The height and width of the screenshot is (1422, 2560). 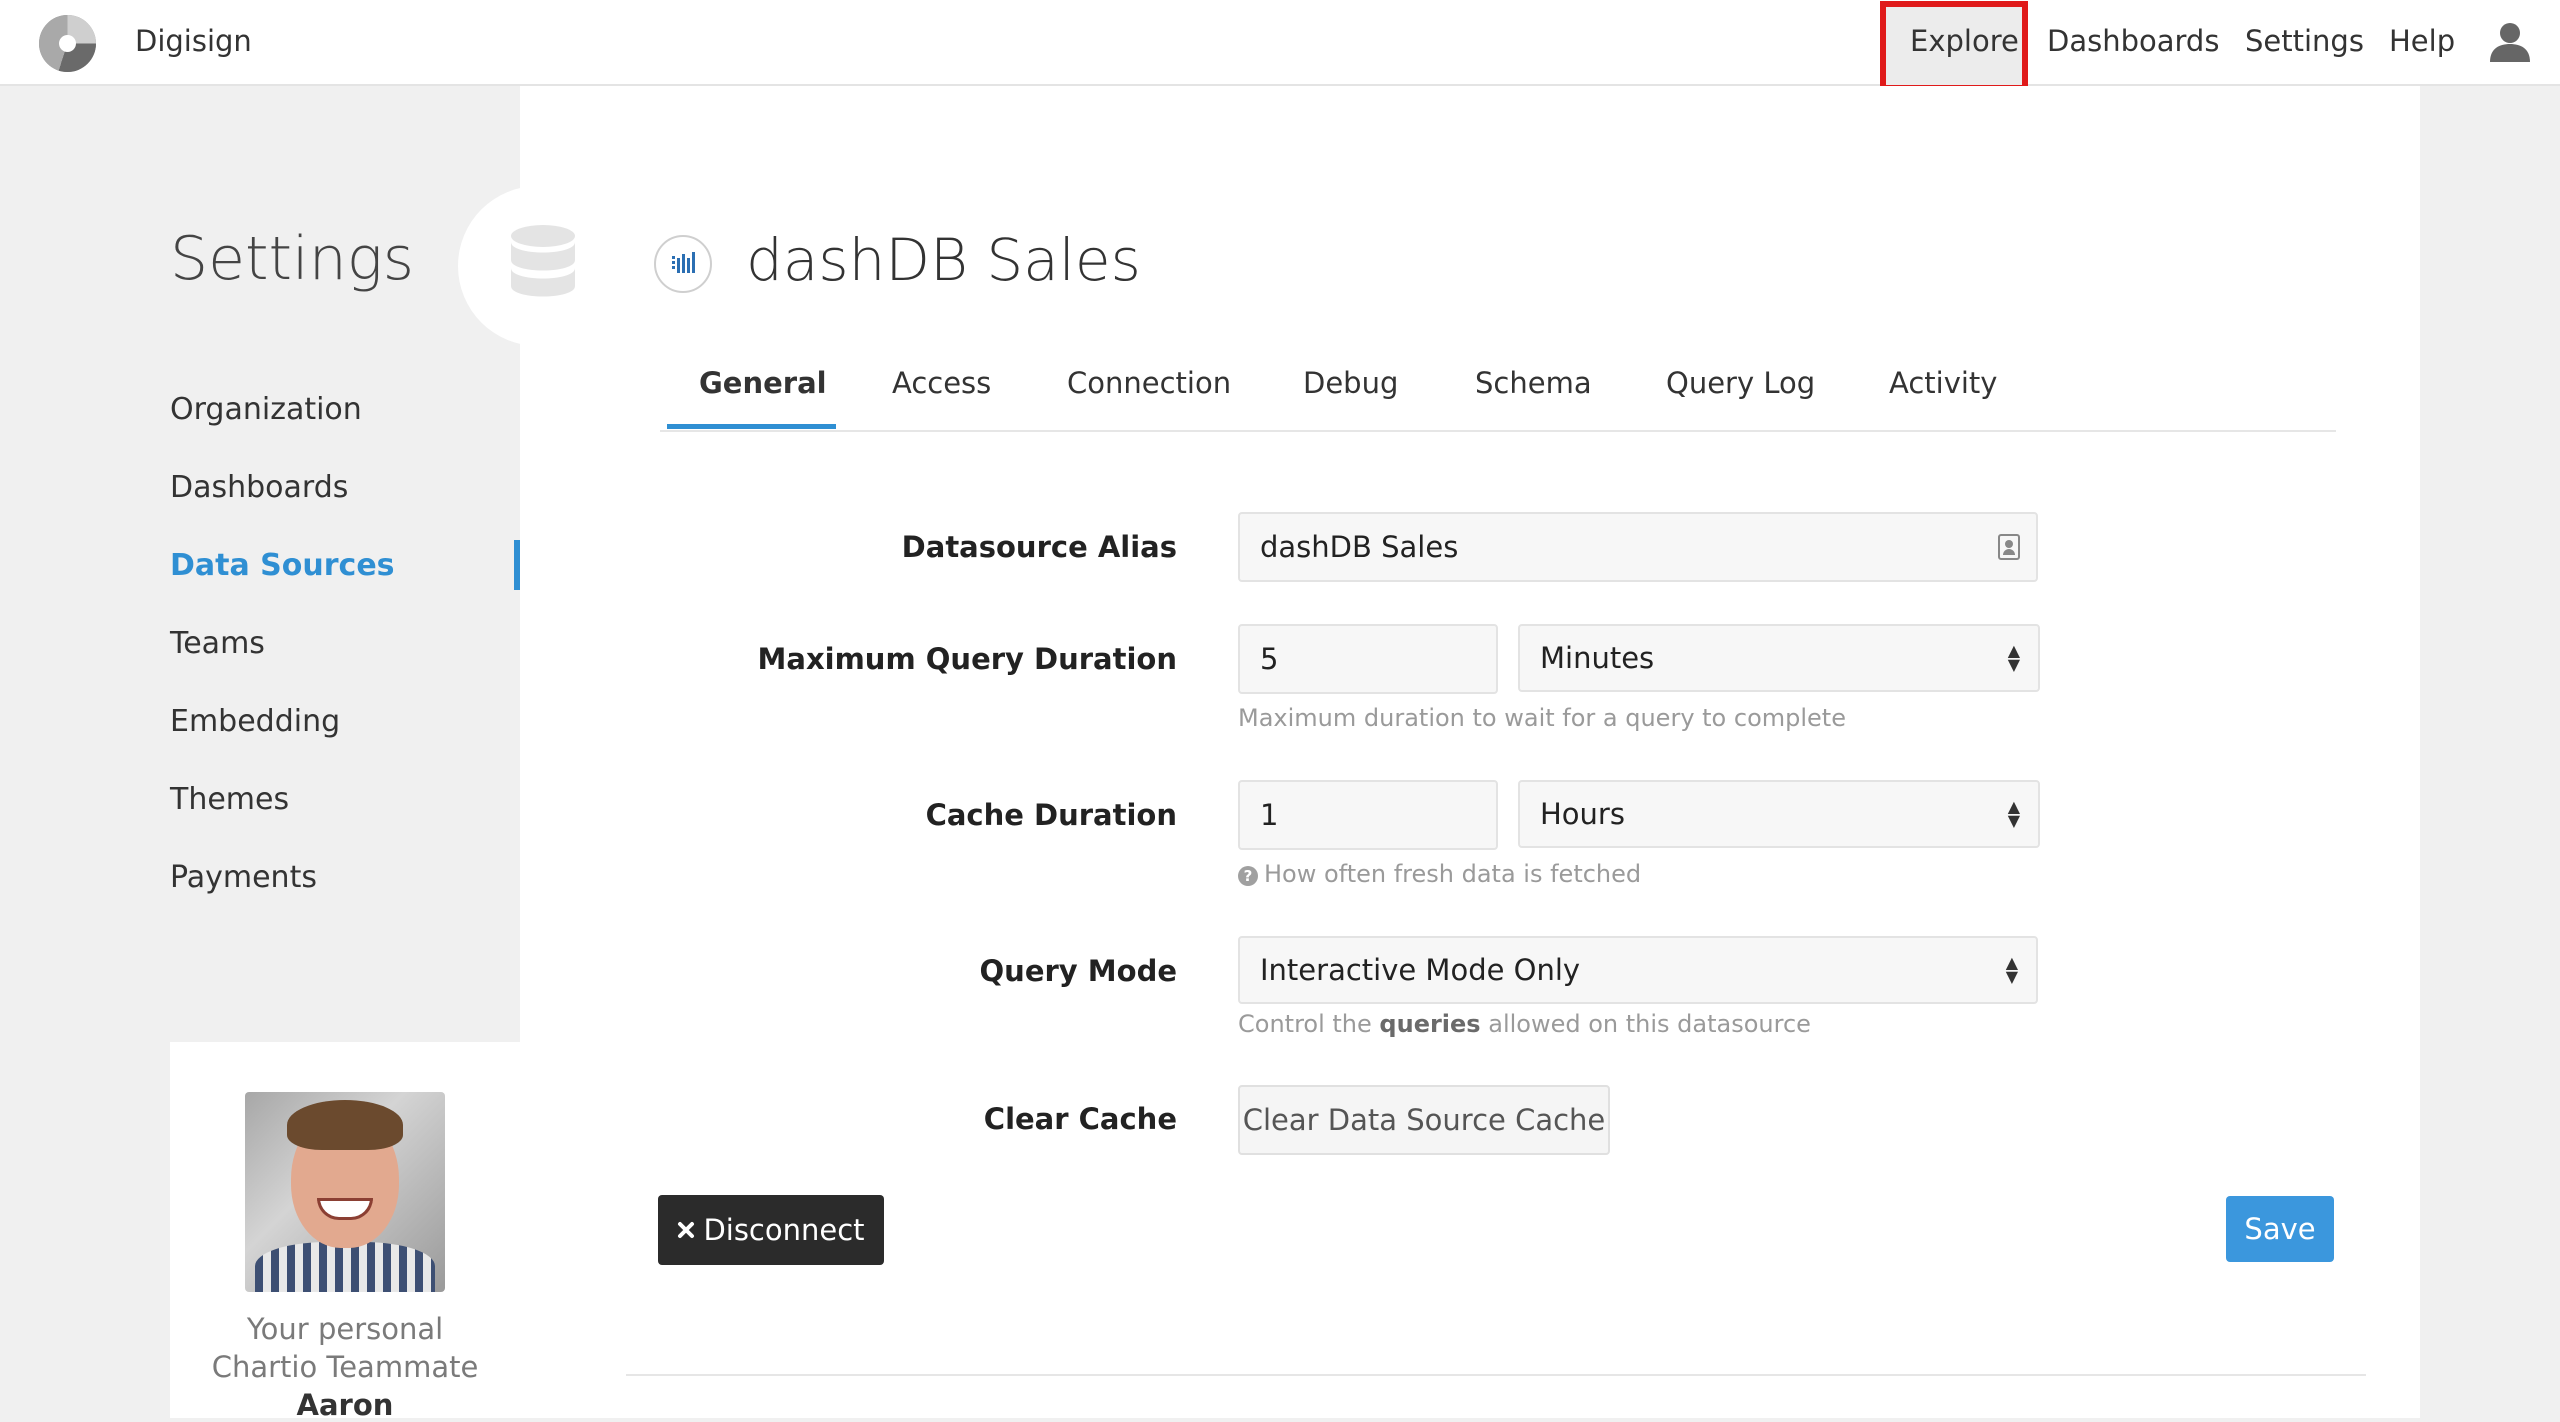 What do you see at coordinates (229, 799) in the screenshot?
I see `sidebar-item-themes: Themes` at bounding box center [229, 799].